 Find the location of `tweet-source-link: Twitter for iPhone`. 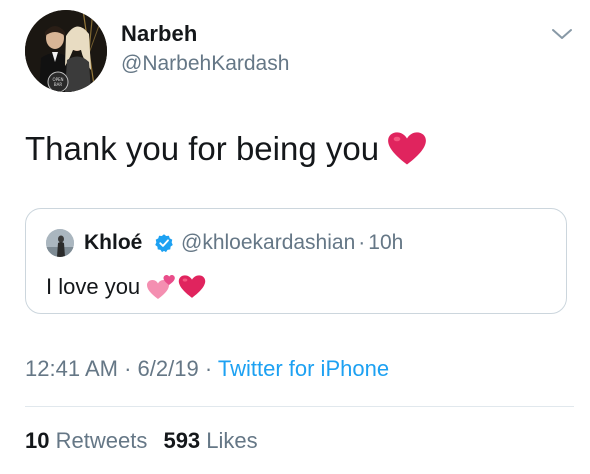

tweet-source-link: Twitter for iPhone is located at coordinates (303, 368).